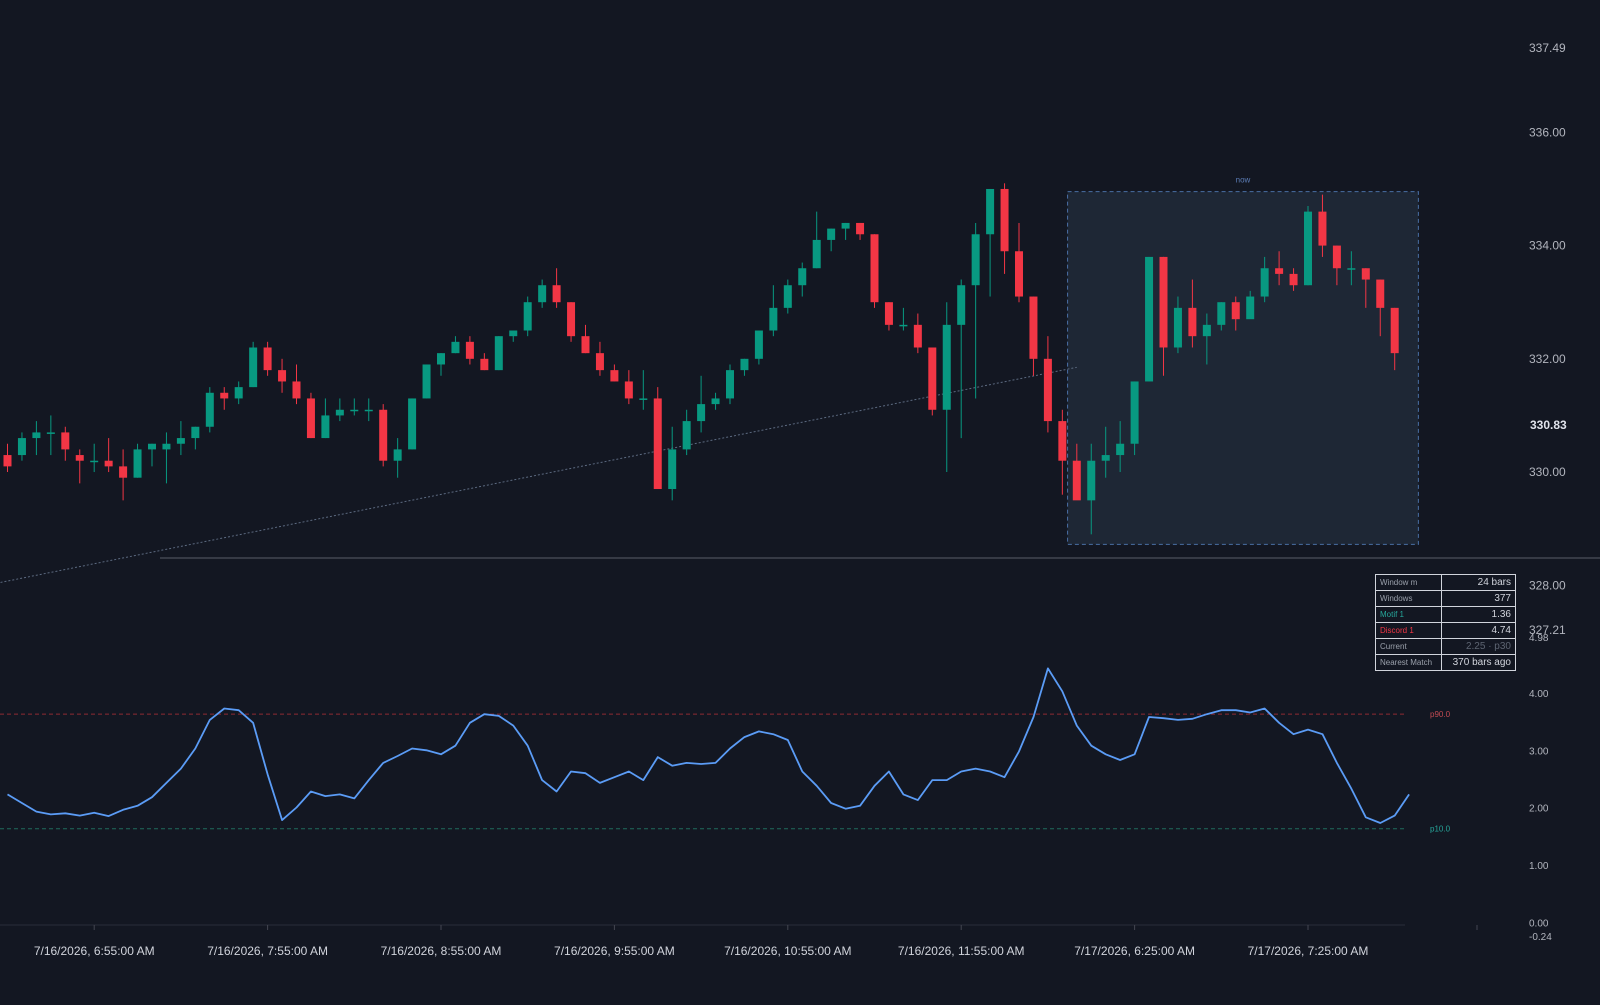  I want to click on profile-tick-label: 1.00, so click(1539, 866).